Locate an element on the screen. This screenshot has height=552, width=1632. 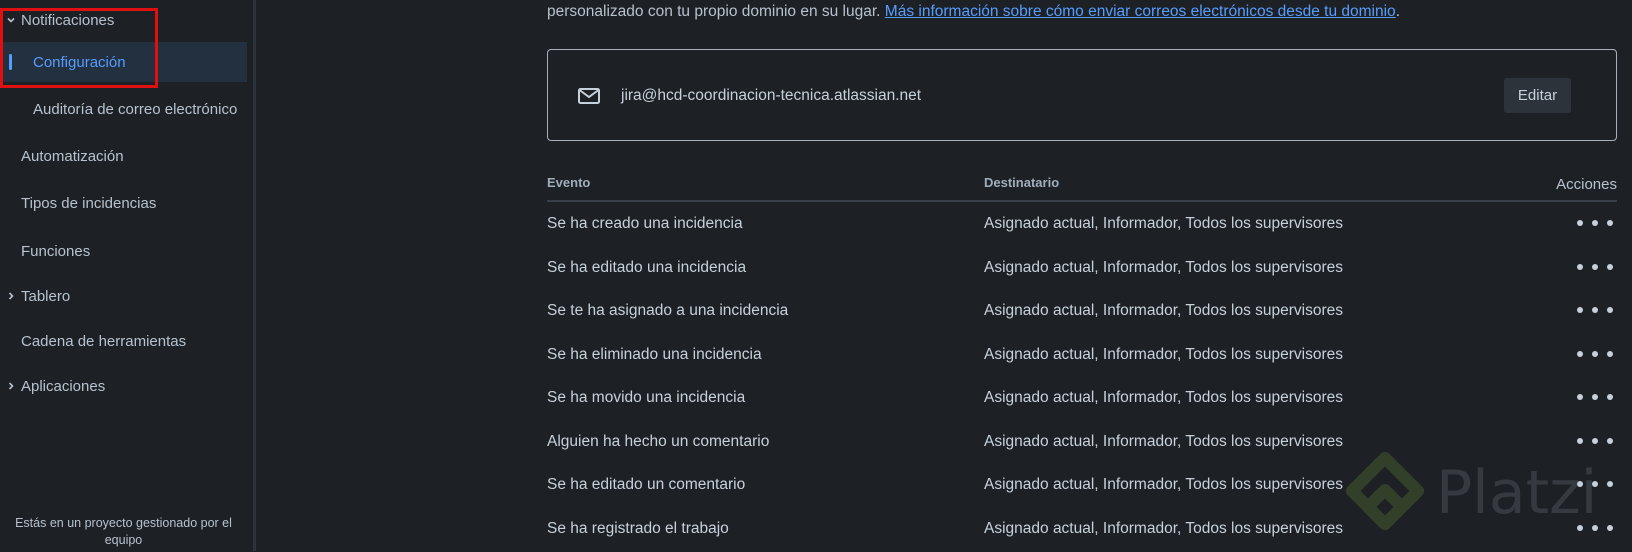
column-header-event: Evento is located at coordinates (569, 182).